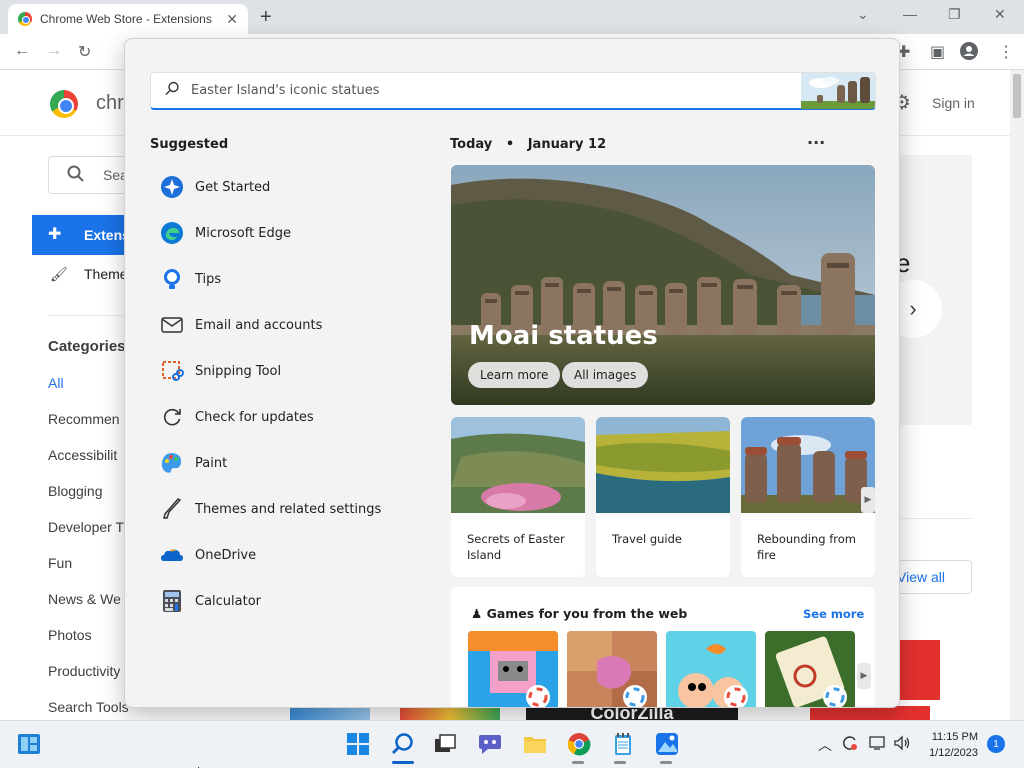  Describe the element at coordinates (259, 325) in the screenshot. I see `suggested-label: Email and accounts` at that location.